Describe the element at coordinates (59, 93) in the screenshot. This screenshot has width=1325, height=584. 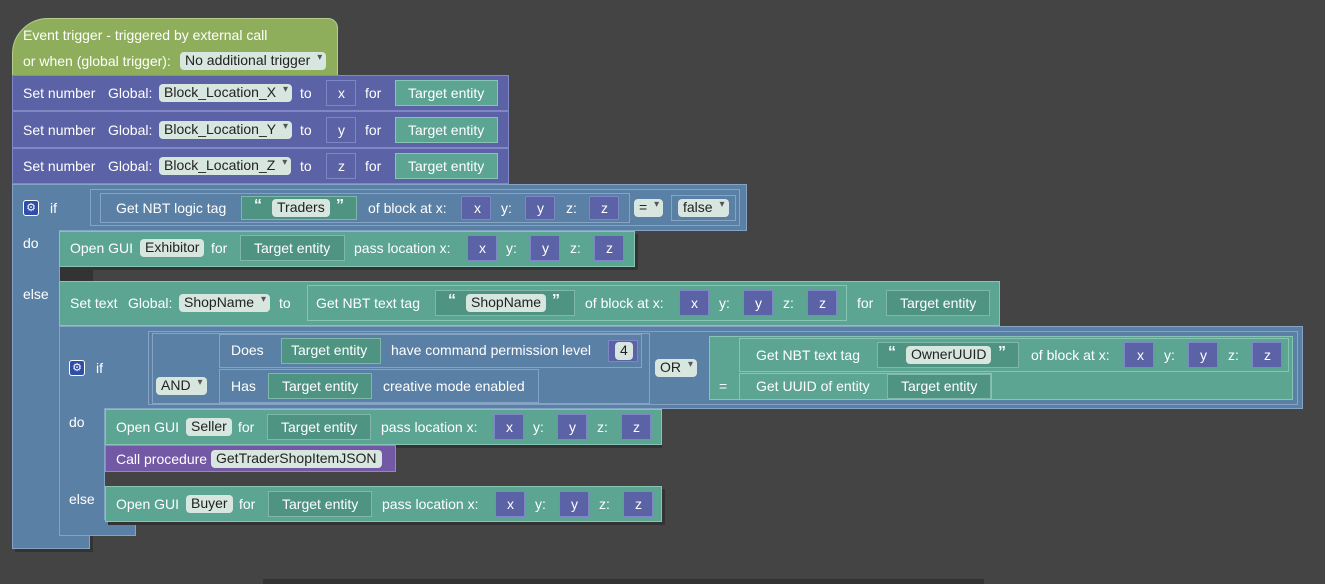
I see `set-number-label: Set number` at that location.